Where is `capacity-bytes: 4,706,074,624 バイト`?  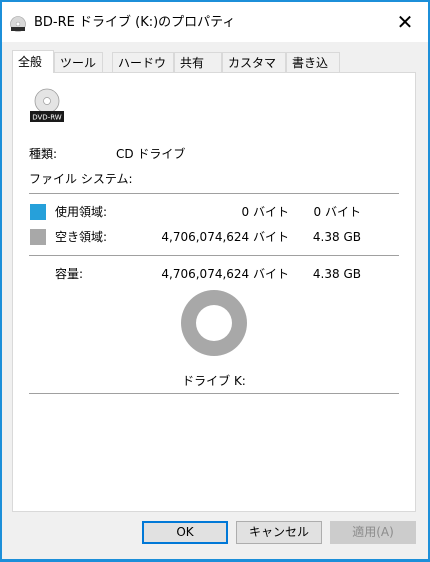
capacity-bytes: 4,706,074,624 バイト is located at coordinates (225, 274).